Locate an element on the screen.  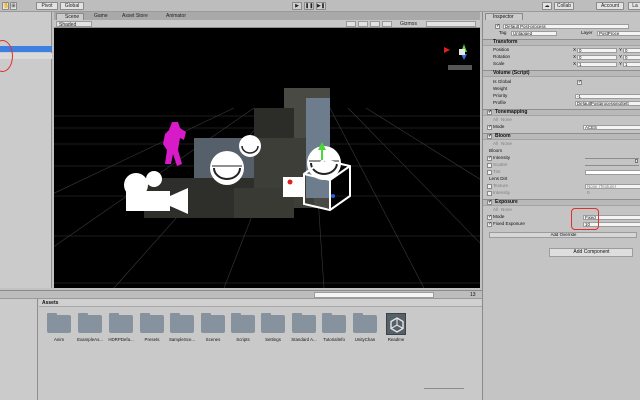
asset-folder: Anim is located at coordinates (59, 329).